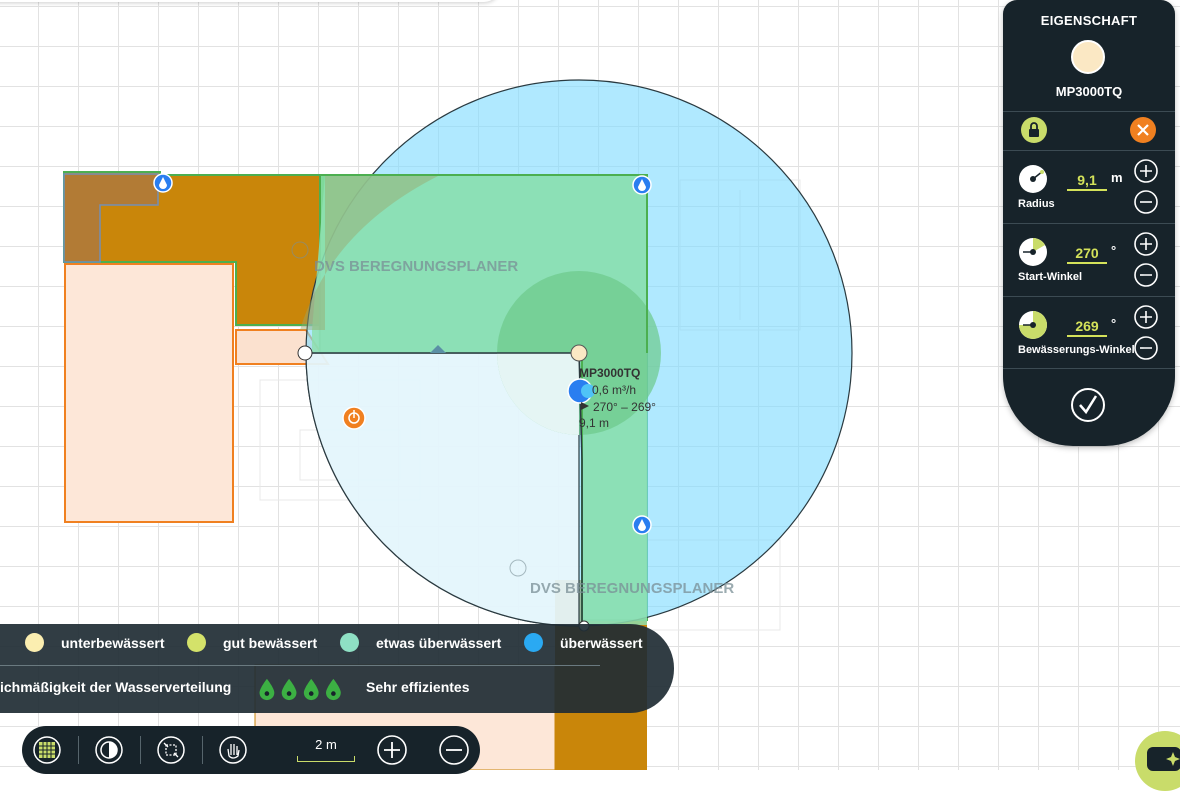 The height and width of the screenshot is (796, 1180). I want to click on irrigation-angle-unit: °, so click(1114, 323).